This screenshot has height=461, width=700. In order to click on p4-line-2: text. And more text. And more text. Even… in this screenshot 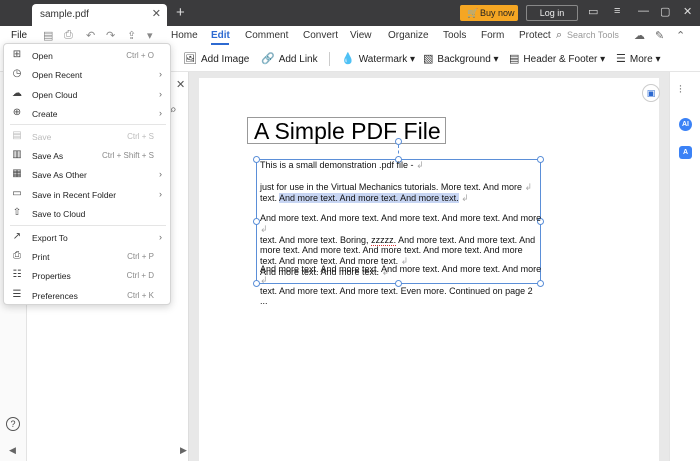, I will do `click(396, 296)`.